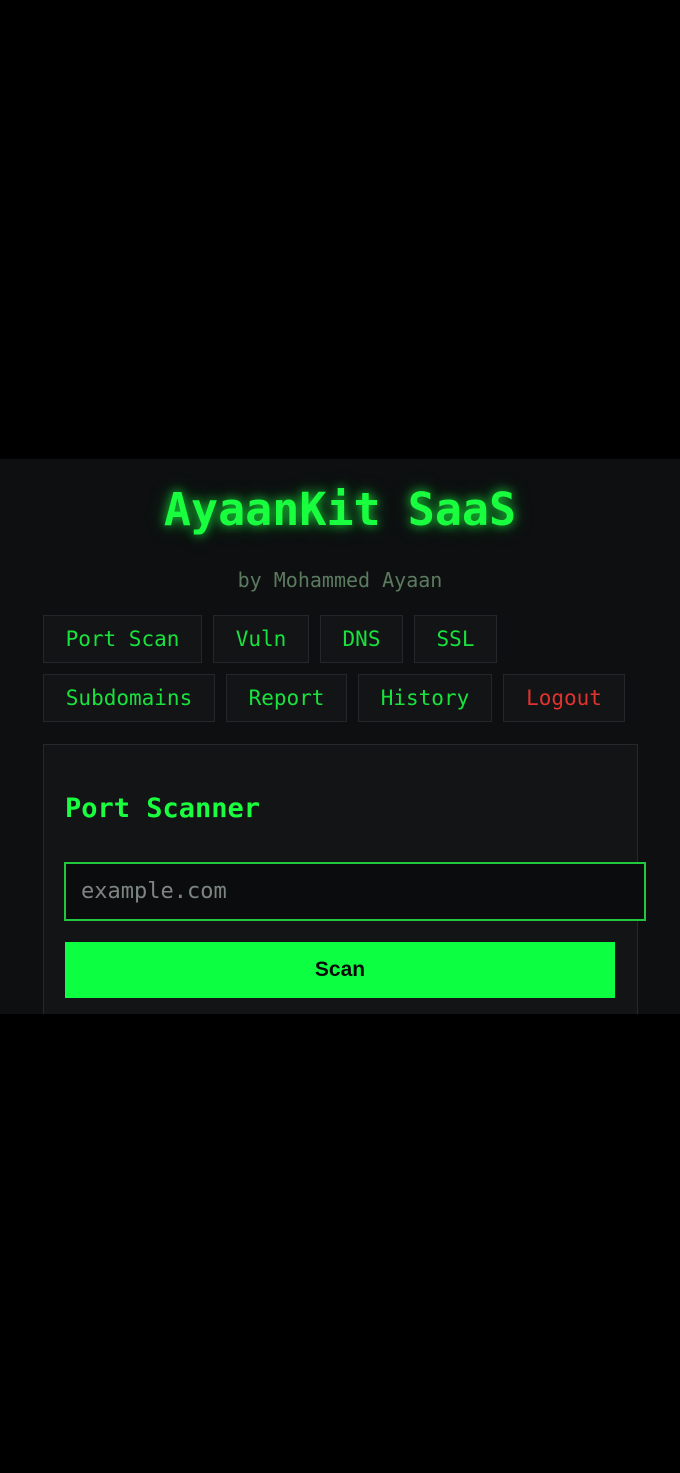 The image size is (680, 1473). What do you see at coordinates (340, 970) in the screenshot?
I see `scan-button: Scan` at bounding box center [340, 970].